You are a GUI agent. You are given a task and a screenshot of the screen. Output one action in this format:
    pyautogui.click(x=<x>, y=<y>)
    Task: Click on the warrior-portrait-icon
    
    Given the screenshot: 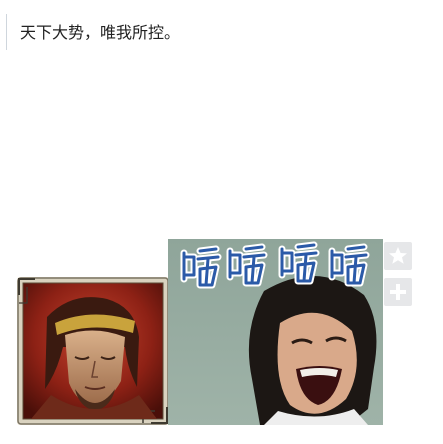 What is the action you would take?
    pyautogui.click(x=93, y=351)
    